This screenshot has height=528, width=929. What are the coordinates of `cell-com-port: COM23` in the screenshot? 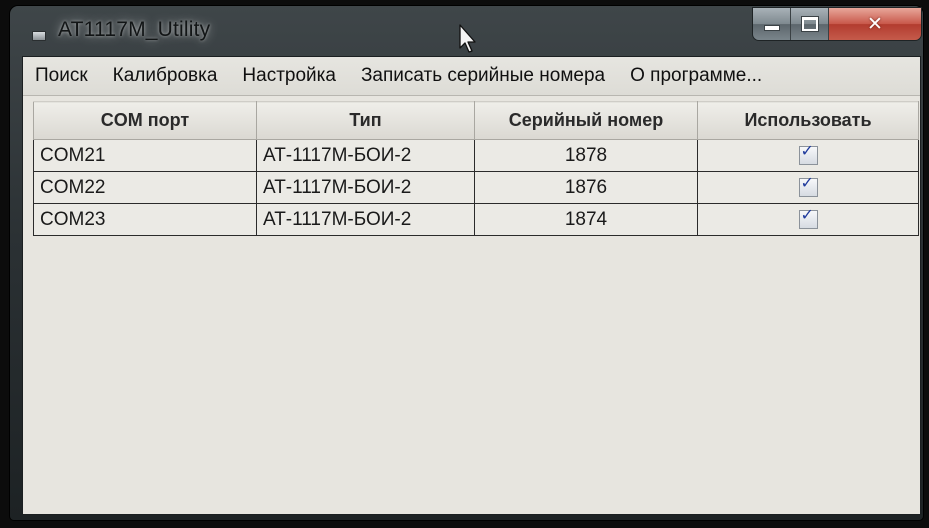 It's located at (145, 219).